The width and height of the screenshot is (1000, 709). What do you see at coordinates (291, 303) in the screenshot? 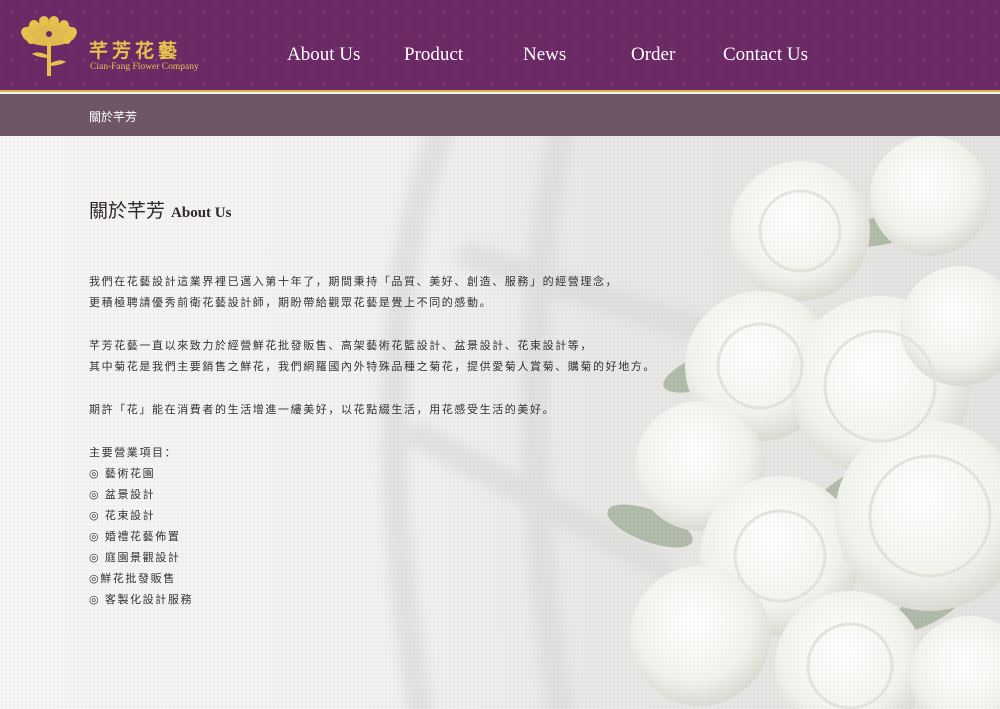
I see `paragraph-line: 更積極聘請優秀前衛花藝設計師，期盼帶給觀眾花藝是覺上不同的感動。` at bounding box center [291, 303].